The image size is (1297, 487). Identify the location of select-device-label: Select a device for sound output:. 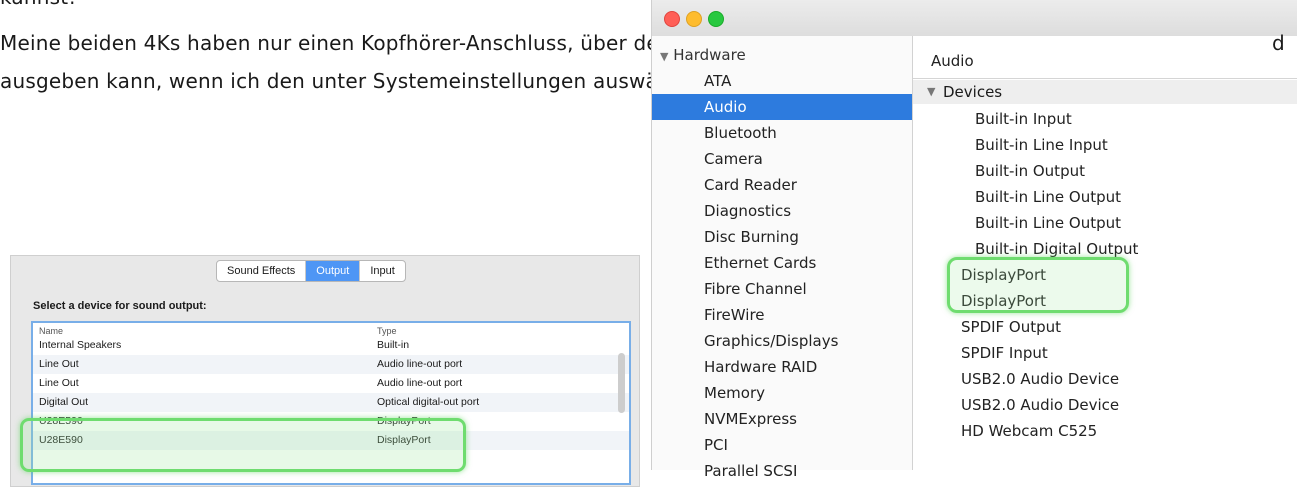
(120, 306).